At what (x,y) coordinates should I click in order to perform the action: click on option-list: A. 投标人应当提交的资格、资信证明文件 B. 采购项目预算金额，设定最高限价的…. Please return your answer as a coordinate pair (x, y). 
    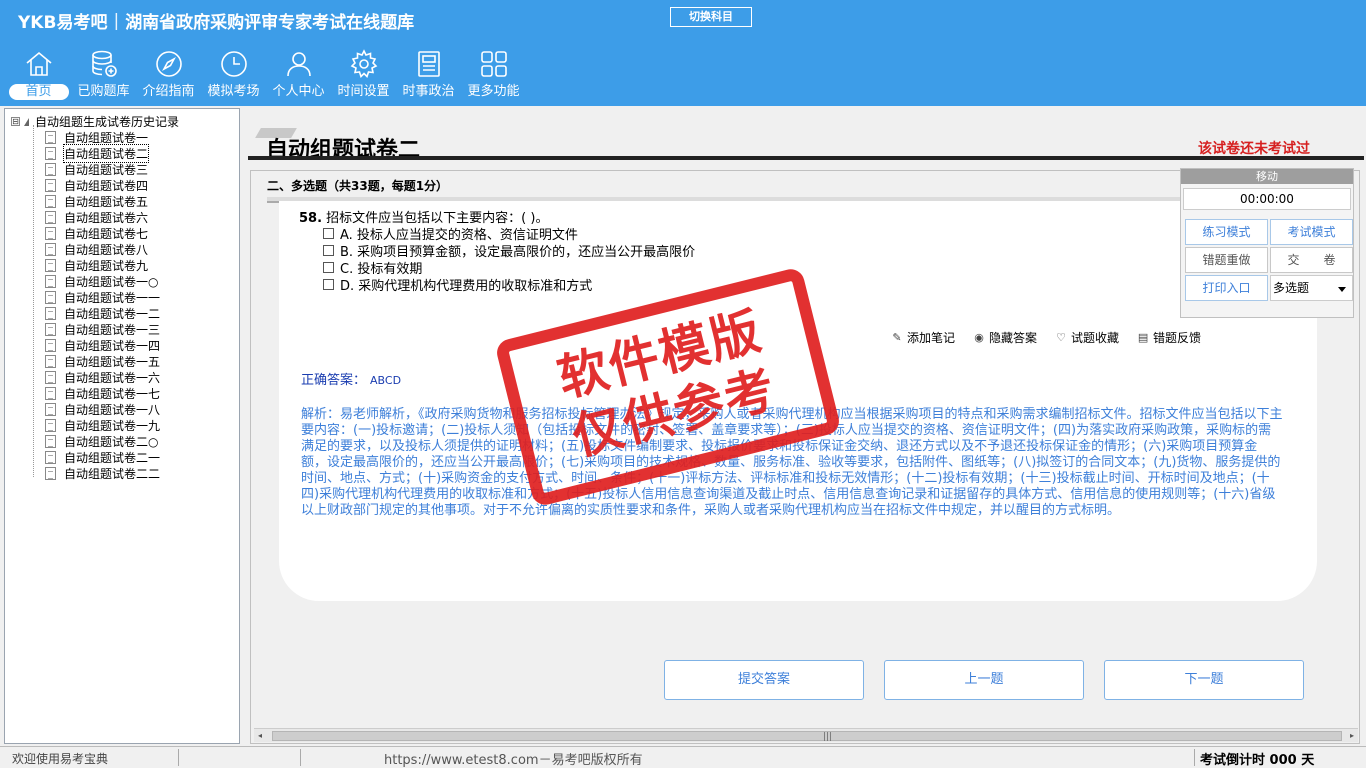
    Looking at the image, I should click on (509, 259).